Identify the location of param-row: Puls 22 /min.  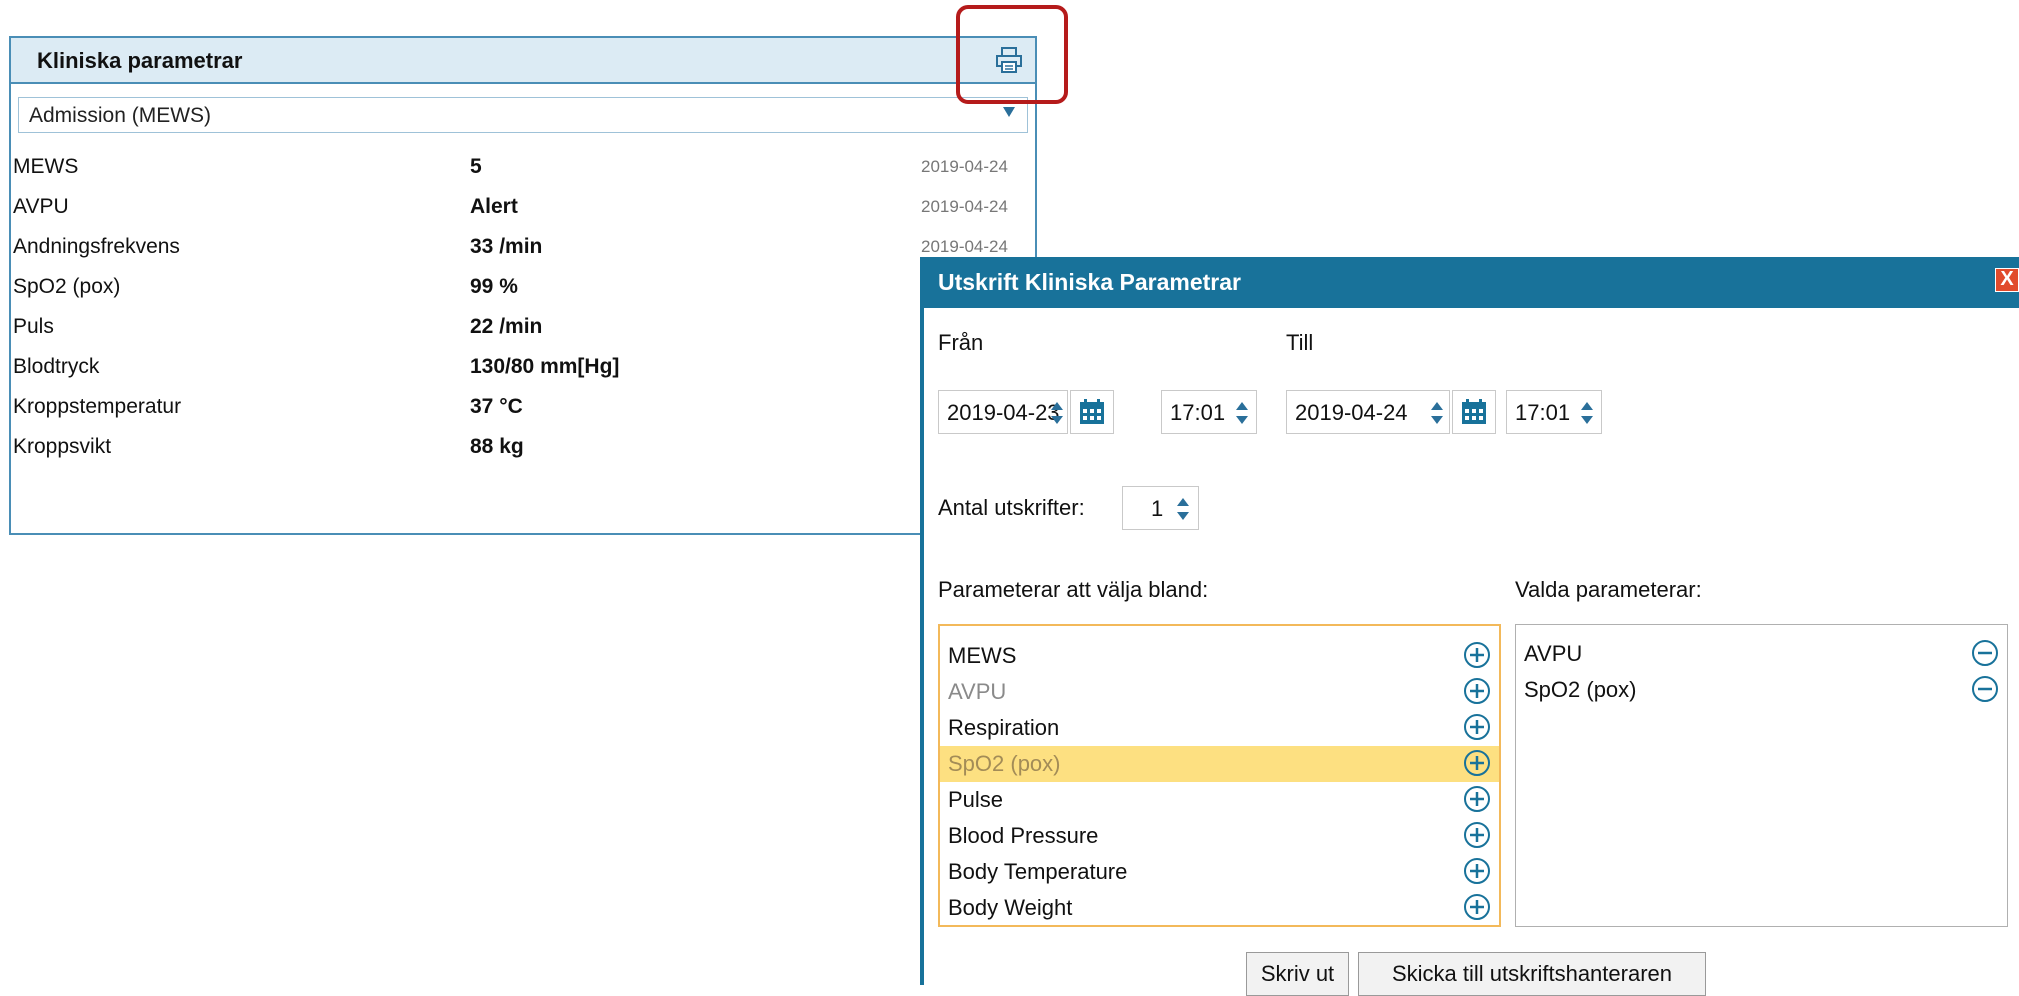
(523, 327).